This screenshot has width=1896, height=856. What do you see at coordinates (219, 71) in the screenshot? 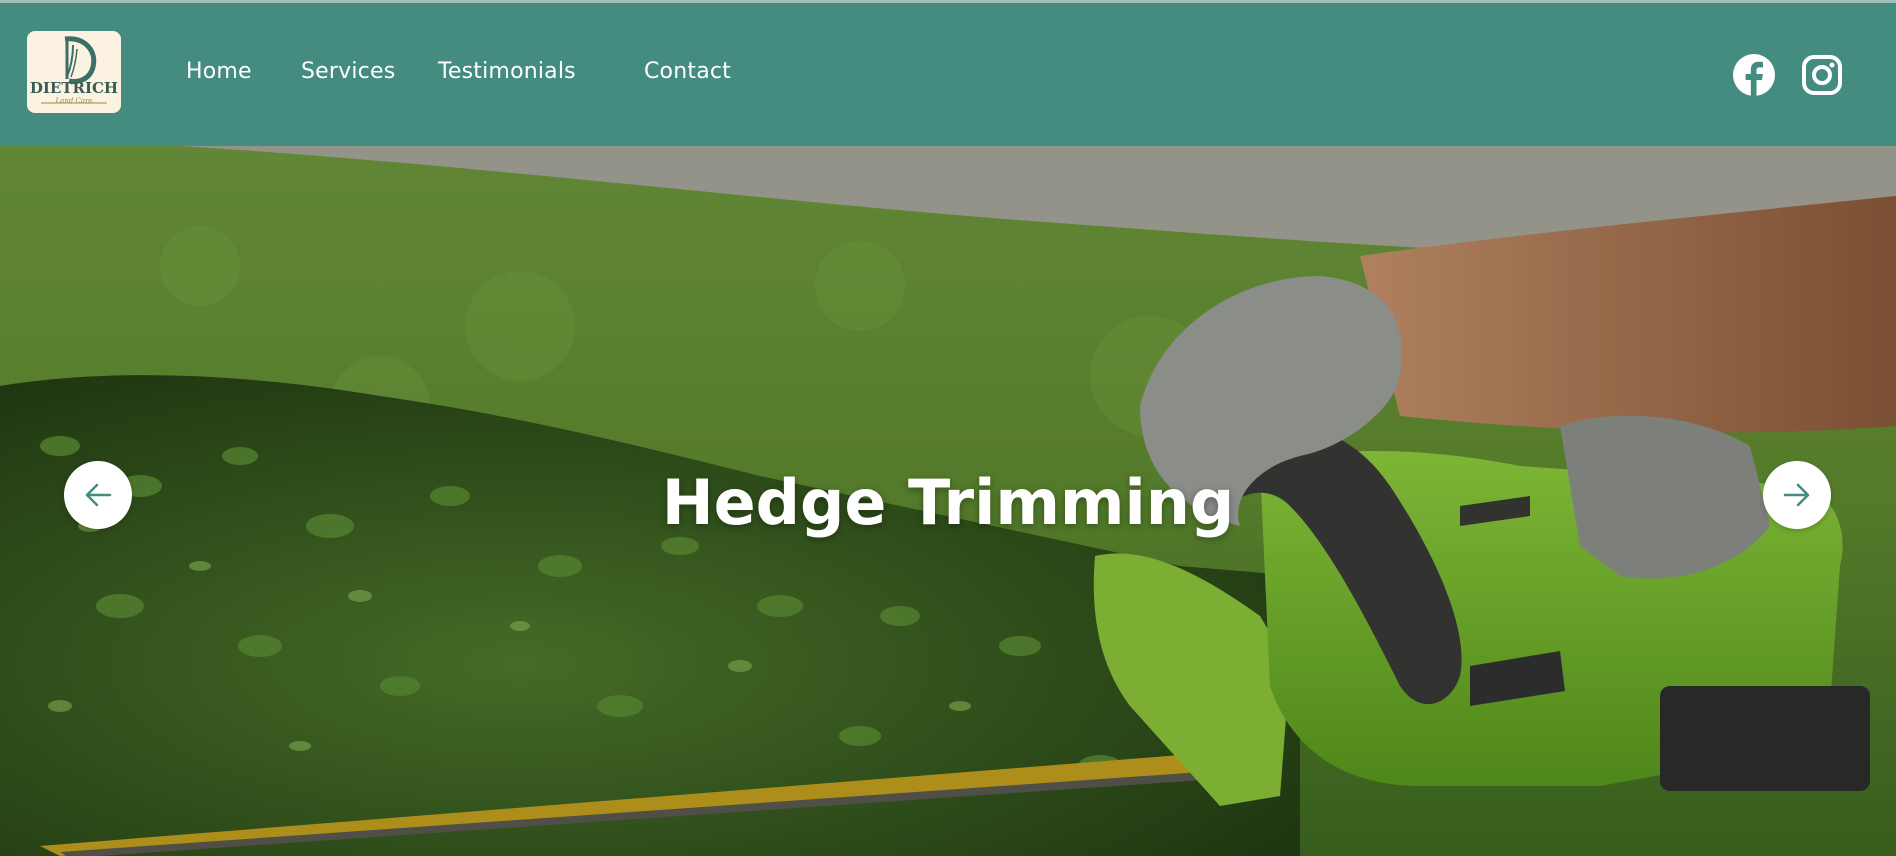
I see `nav-link-home: Home` at bounding box center [219, 71].